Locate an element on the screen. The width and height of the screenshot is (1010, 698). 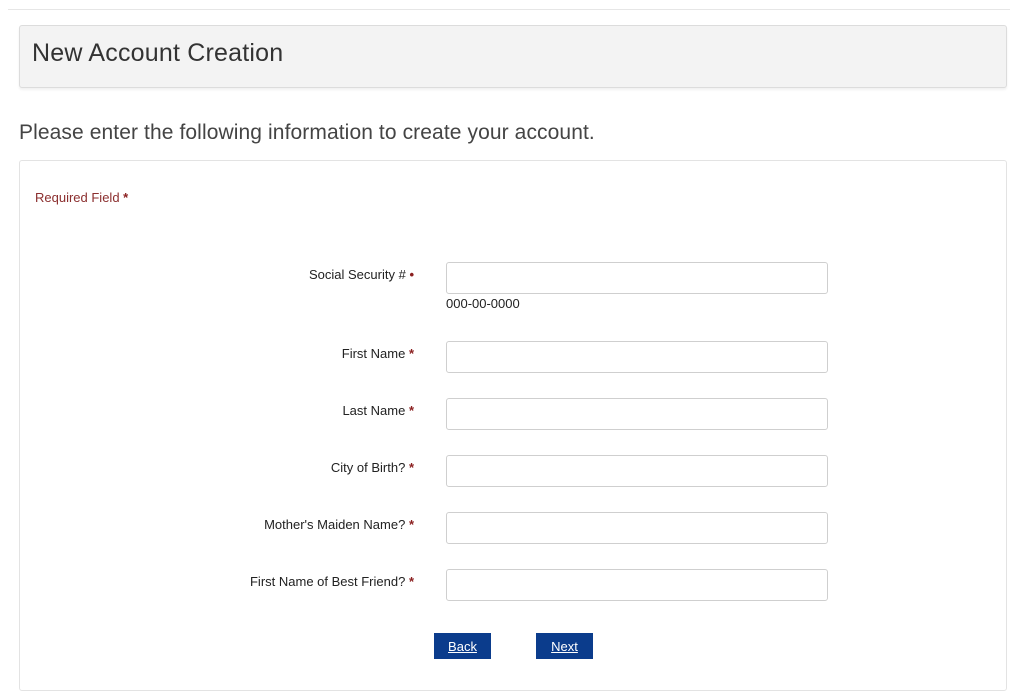
first-name-label: First Name * is located at coordinates (378, 353).